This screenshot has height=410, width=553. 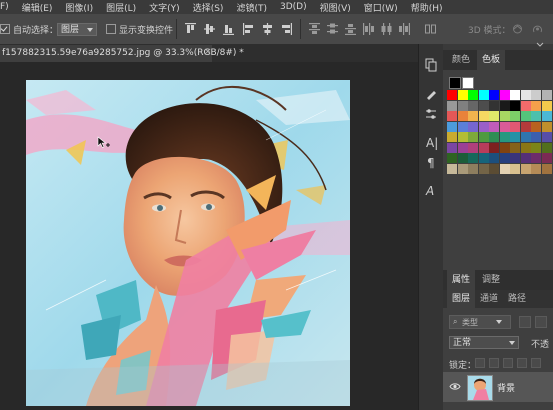 What do you see at coordinates (455, 83) in the screenshot?
I see `foreground-swatch` at bounding box center [455, 83].